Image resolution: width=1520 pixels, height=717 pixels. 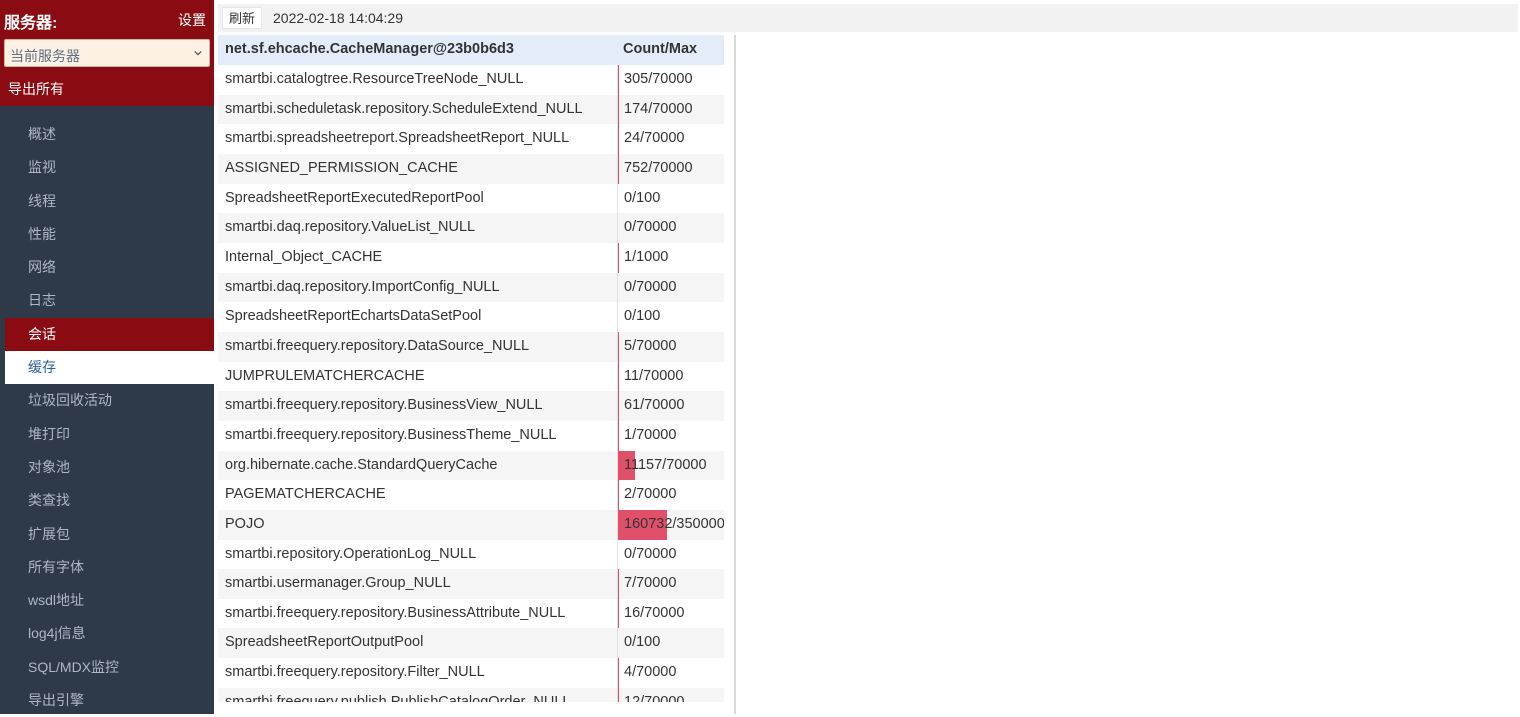 I want to click on cache-name: smartbi.daq.repository.ValueList_NULL, so click(x=350, y=227).